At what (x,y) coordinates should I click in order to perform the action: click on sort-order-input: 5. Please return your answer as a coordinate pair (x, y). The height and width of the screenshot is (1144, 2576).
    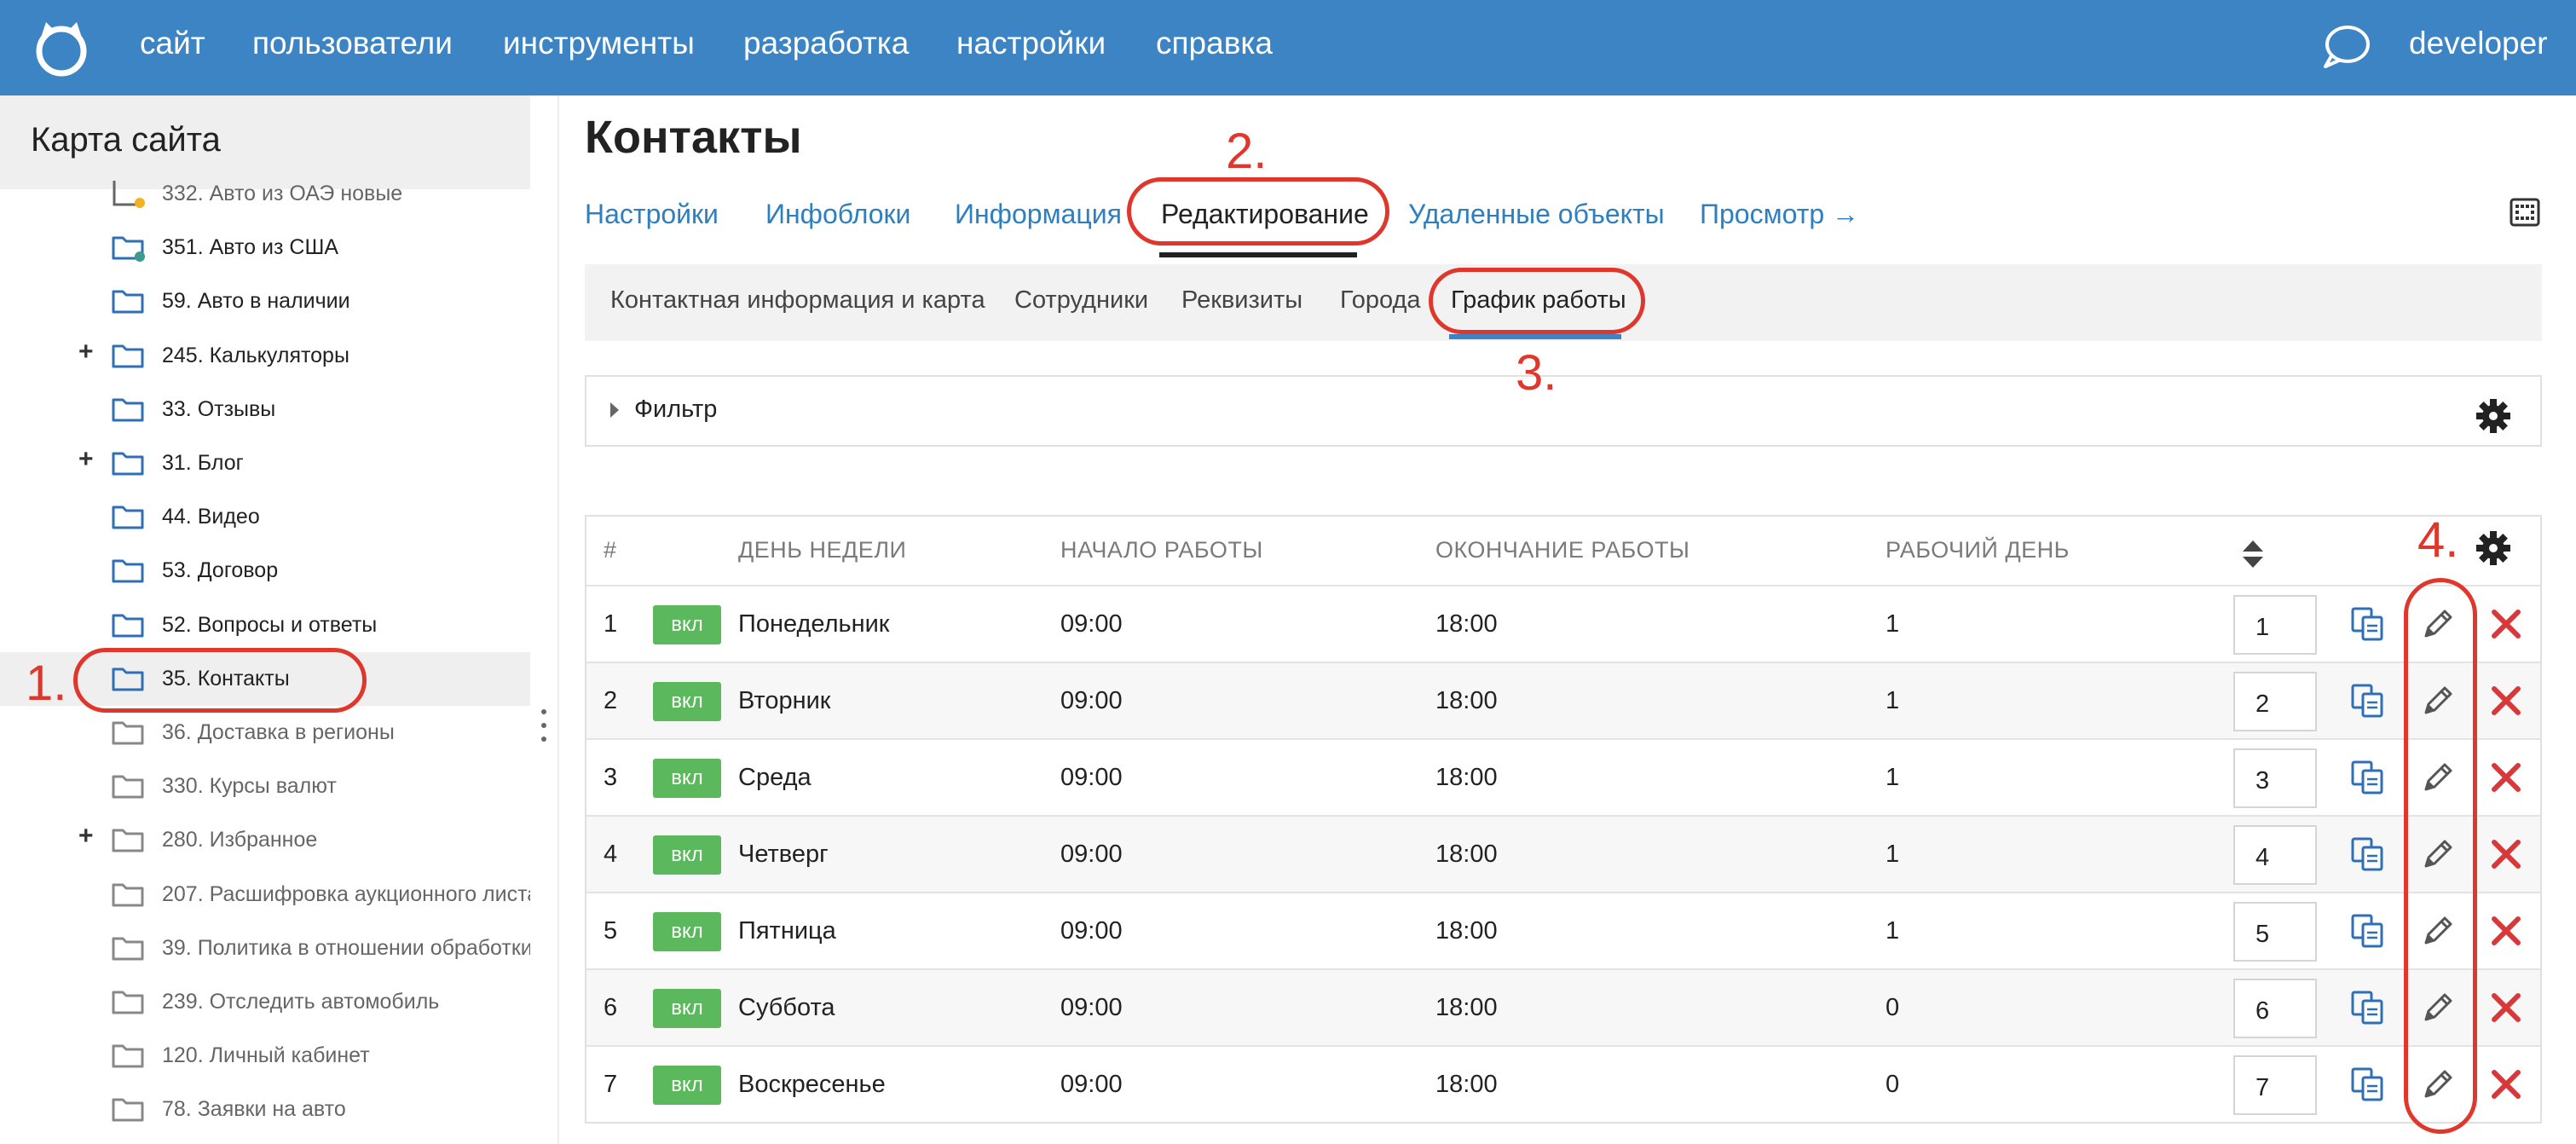
    Looking at the image, I should click on (2275, 932).